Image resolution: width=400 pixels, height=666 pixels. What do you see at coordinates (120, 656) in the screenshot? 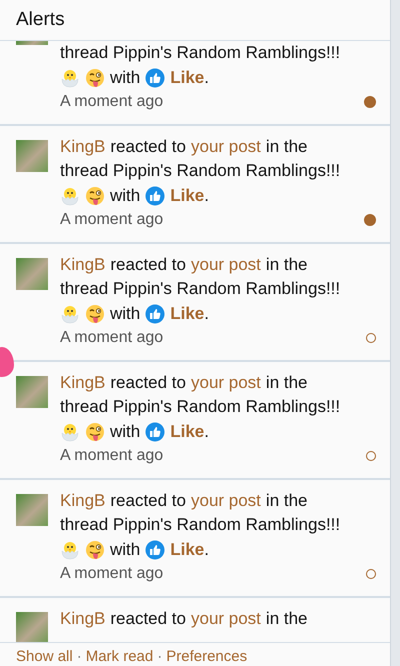
I see `footer-link: Mark read` at bounding box center [120, 656].